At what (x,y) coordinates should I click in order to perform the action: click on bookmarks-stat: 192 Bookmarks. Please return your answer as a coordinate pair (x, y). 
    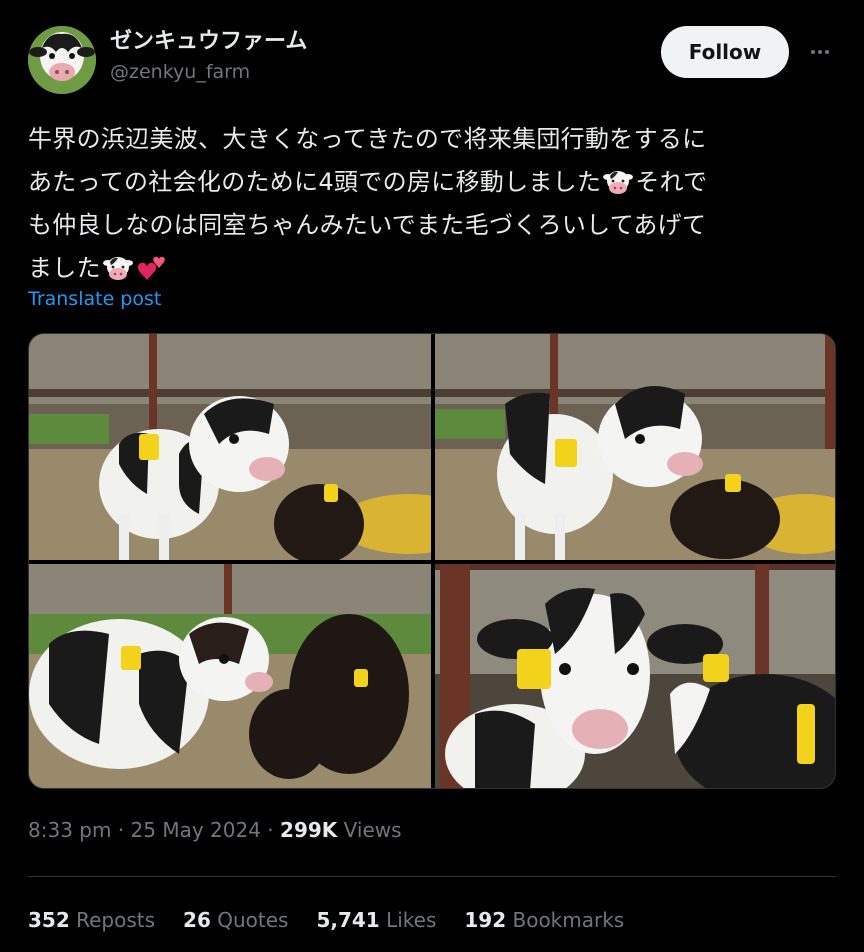
    Looking at the image, I should click on (544, 920).